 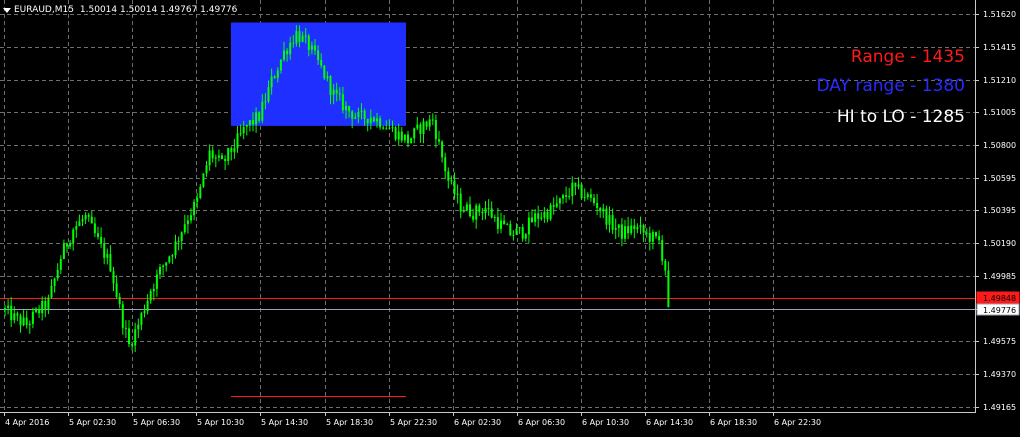 I want to click on price-tick-label: 1.49370, so click(x=999, y=374).